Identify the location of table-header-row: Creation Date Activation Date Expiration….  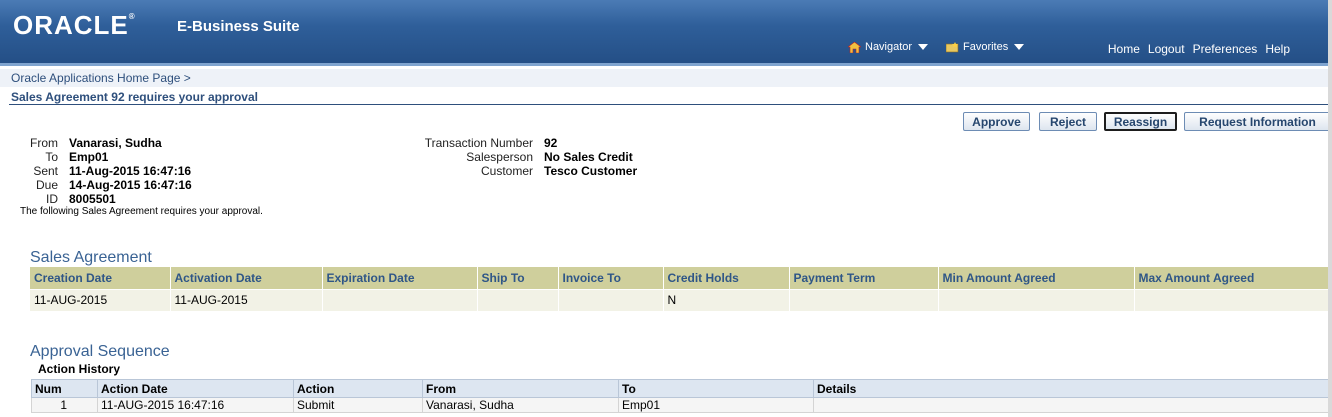
(681, 278).